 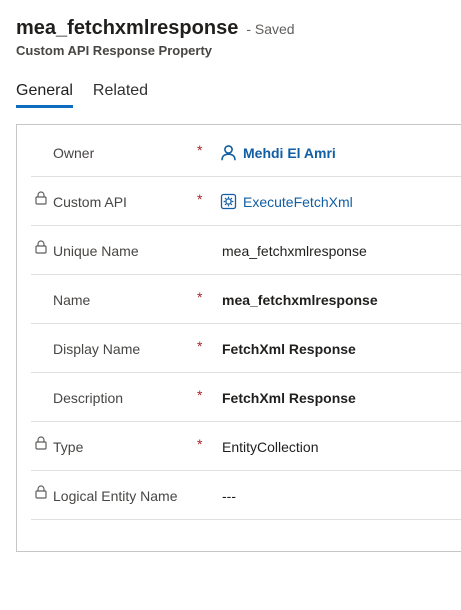 What do you see at coordinates (120, 95) in the screenshot?
I see `tab-related: Related` at bounding box center [120, 95].